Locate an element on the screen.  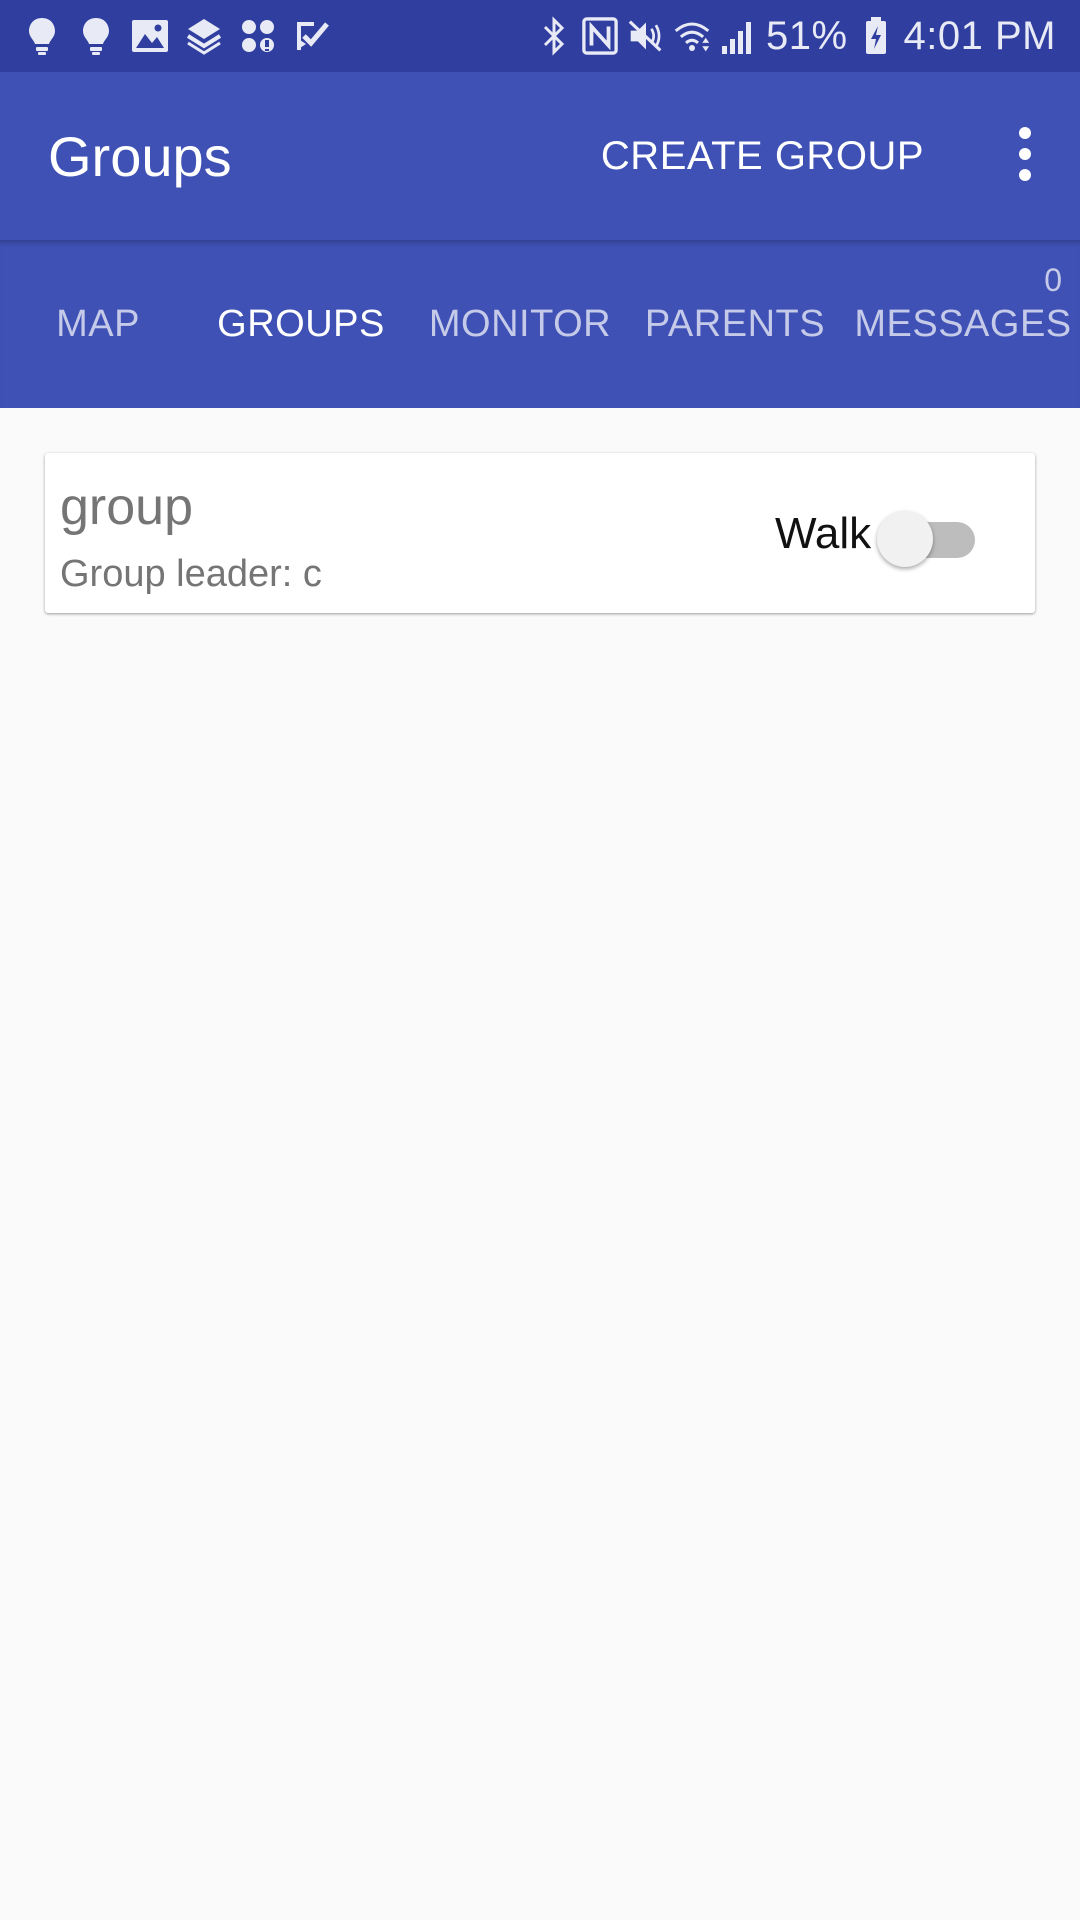
create-group-button: CREATE GROUP is located at coordinates (762, 156).